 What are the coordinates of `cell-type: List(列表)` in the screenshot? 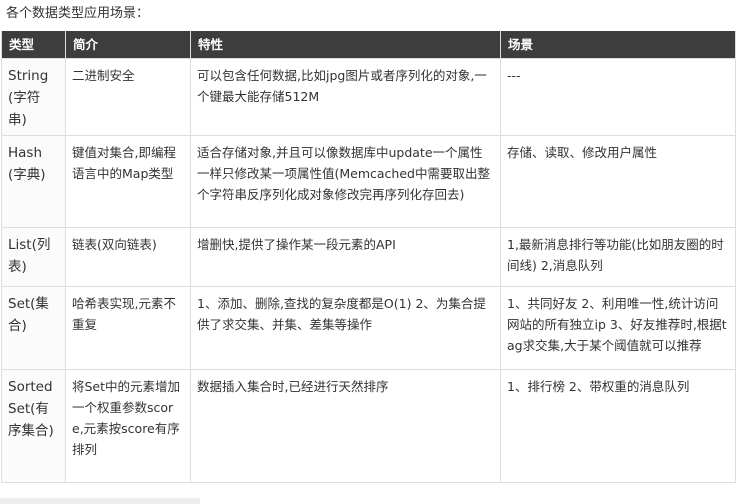 It's located at (33, 257).